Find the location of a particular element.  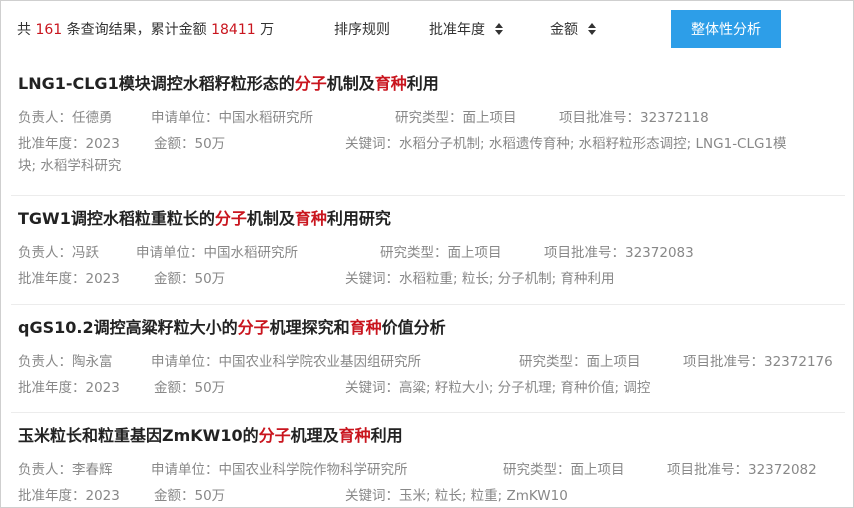

leader: 负责人：任德勇 is located at coordinates (65, 118).